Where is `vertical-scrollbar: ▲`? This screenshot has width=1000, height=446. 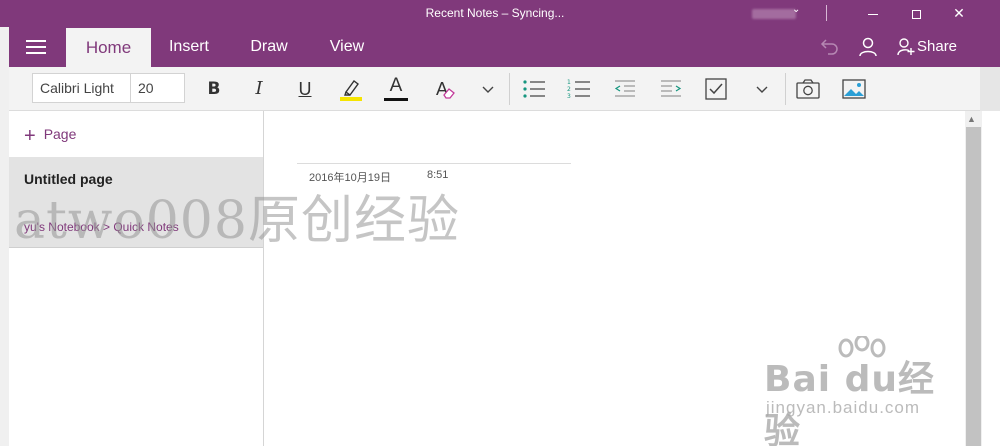
vertical-scrollbar: ▲ is located at coordinates (973, 278).